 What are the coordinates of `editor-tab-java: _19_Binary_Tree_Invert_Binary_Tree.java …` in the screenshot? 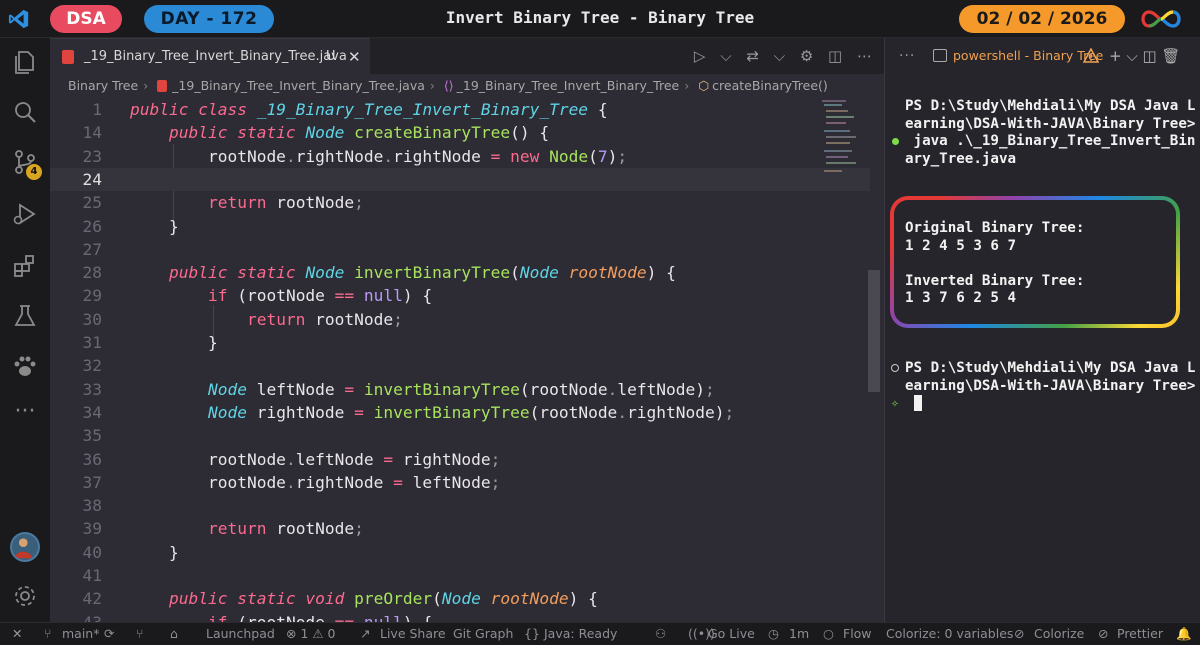 It's located at (210, 56).